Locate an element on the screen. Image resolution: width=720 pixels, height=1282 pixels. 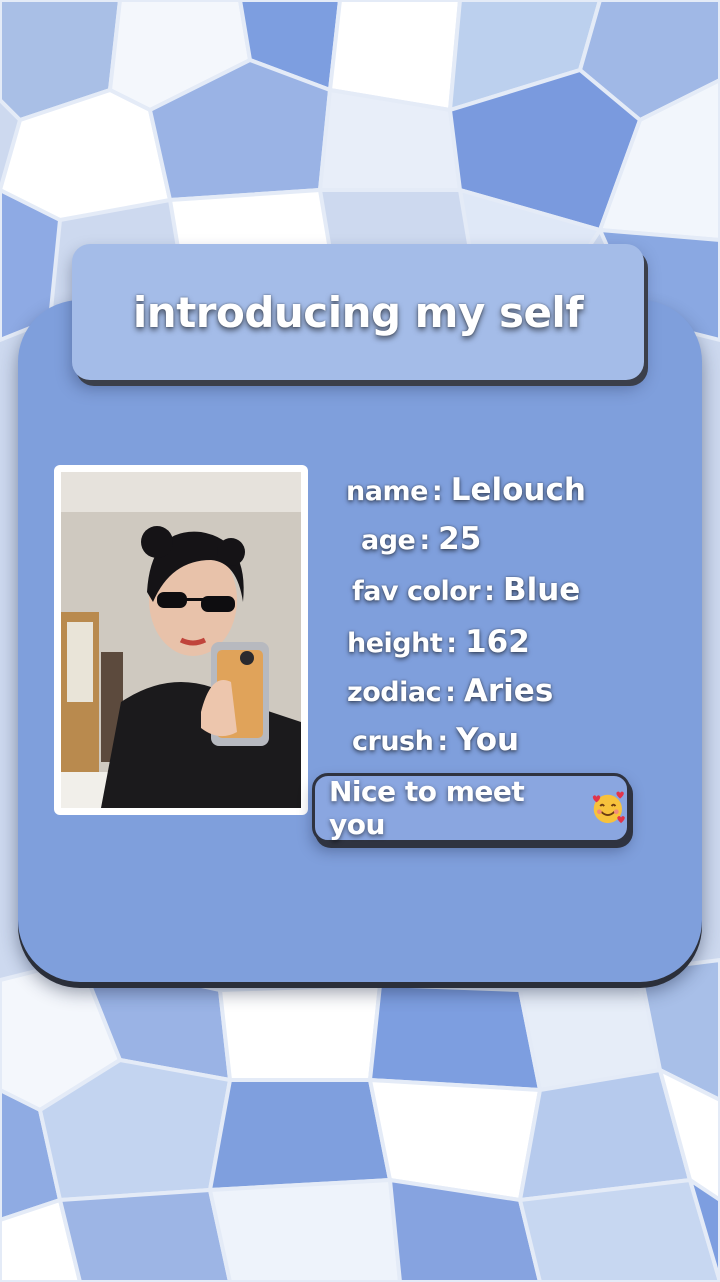
info-value: 162 is located at coordinates (497, 642).